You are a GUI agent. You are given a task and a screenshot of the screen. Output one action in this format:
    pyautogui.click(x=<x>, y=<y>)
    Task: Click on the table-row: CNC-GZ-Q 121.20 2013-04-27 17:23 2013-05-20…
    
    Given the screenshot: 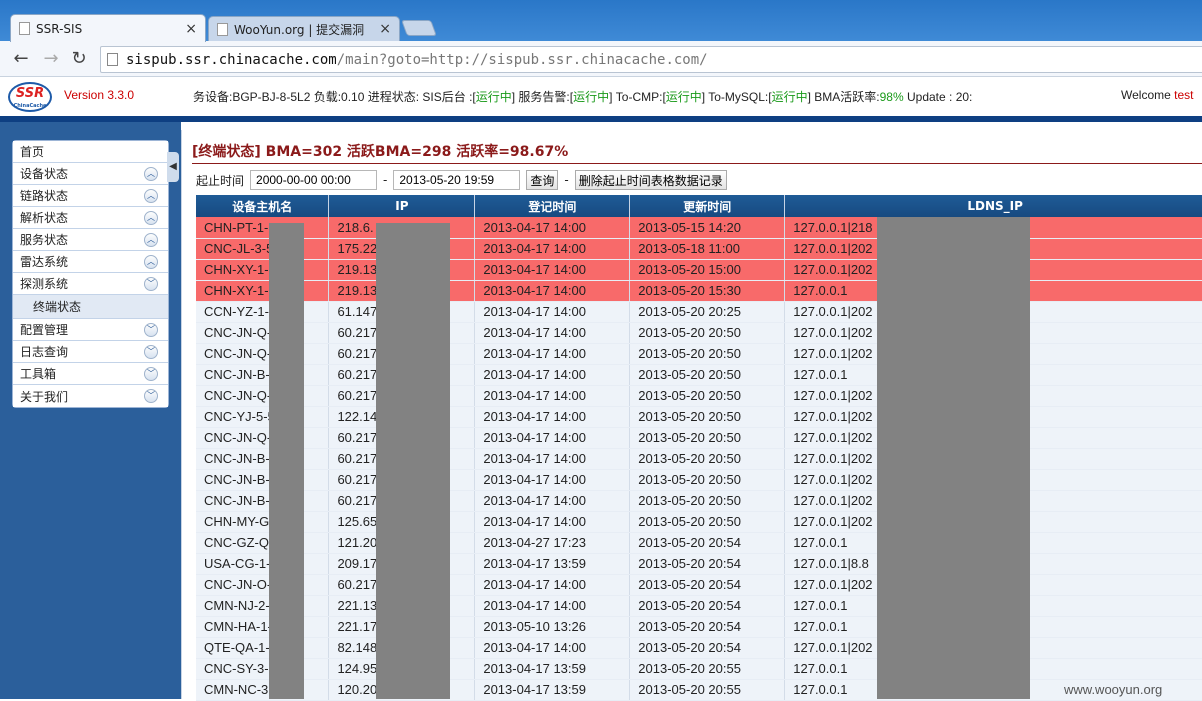 What is the action you would take?
    pyautogui.click(x=699, y=543)
    